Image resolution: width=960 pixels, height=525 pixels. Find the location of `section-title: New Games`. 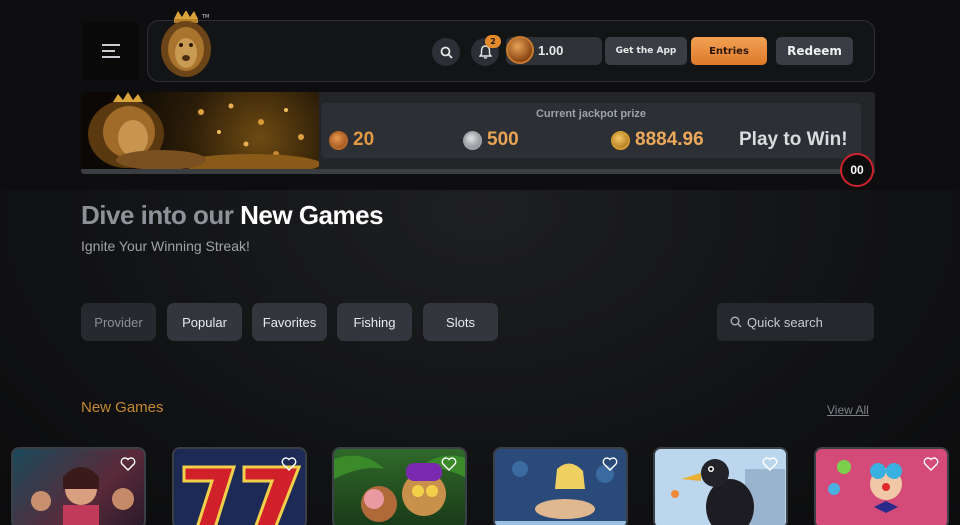

section-title: New Games is located at coordinates (122, 407).